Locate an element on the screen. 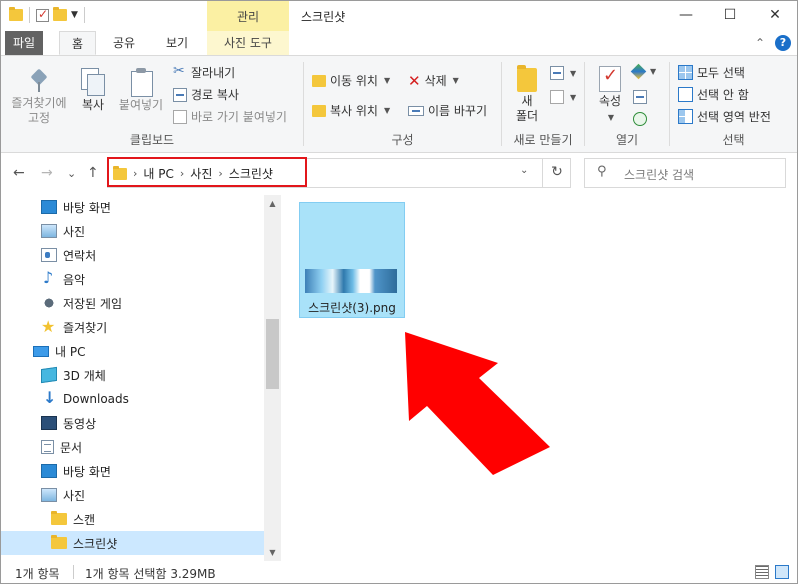 The width and height of the screenshot is (798, 584). select-all-icon is located at coordinates (685, 72).